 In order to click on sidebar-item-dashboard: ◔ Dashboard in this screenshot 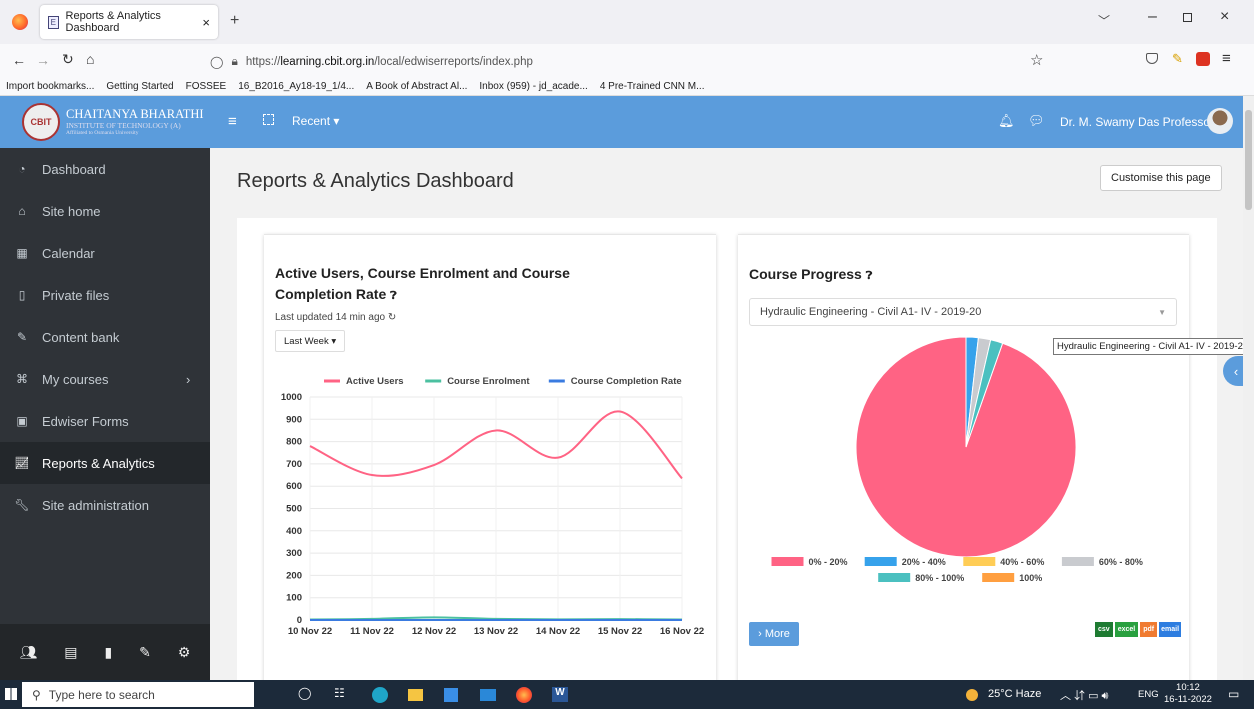, I will do `click(105, 169)`.